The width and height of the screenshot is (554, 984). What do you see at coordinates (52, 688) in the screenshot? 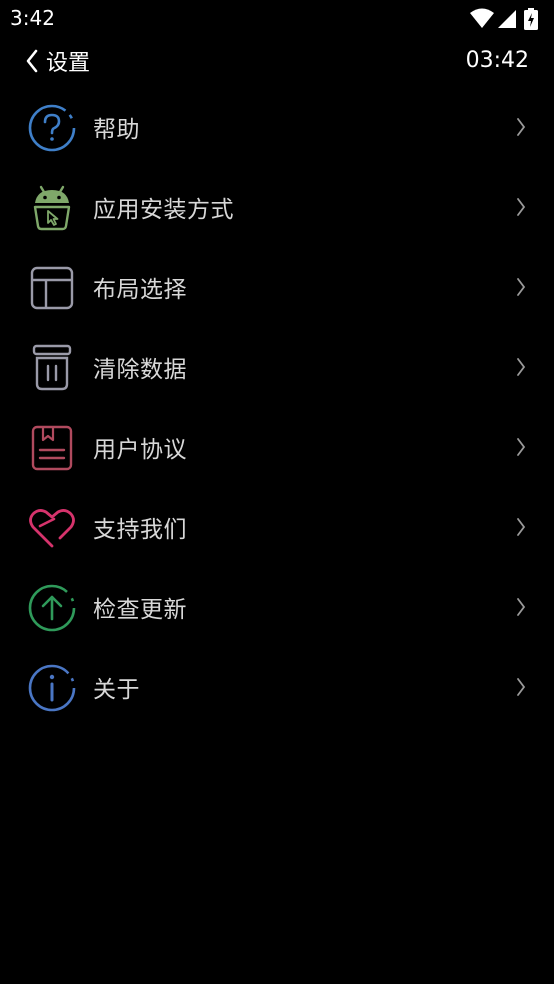
I see `info-icon` at bounding box center [52, 688].